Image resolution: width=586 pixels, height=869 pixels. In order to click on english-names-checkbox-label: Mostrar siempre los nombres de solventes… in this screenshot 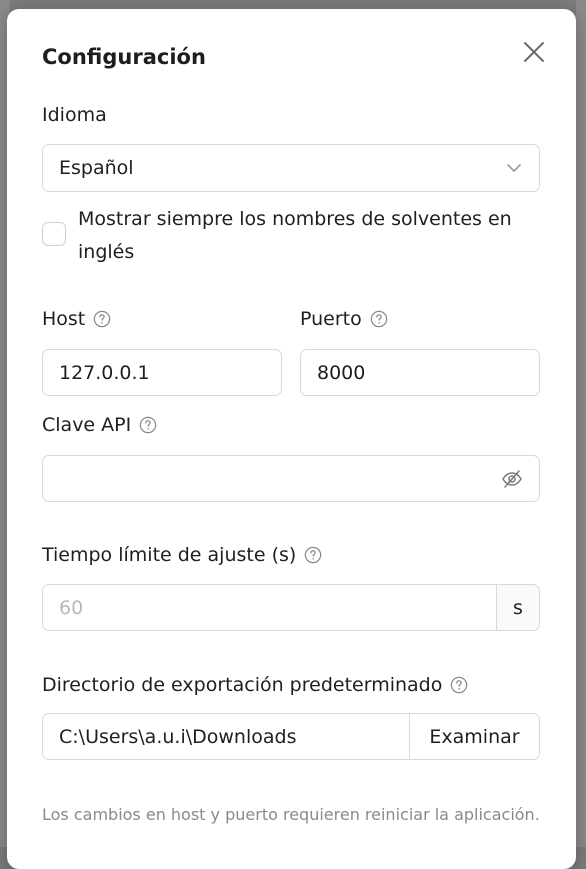, I will do `click(295, 235)`.